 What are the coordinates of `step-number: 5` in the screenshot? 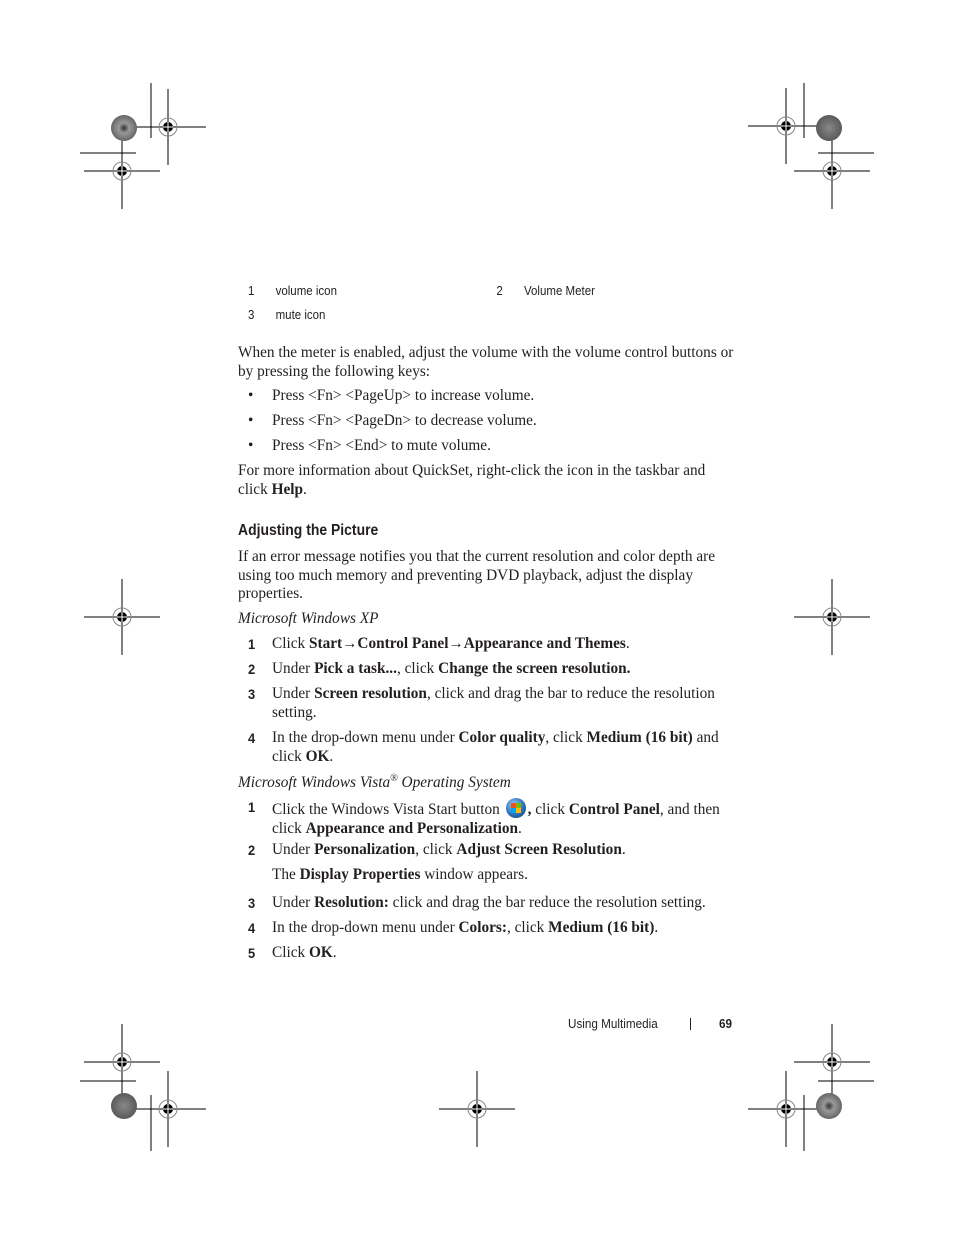 It's located at (252, 953).